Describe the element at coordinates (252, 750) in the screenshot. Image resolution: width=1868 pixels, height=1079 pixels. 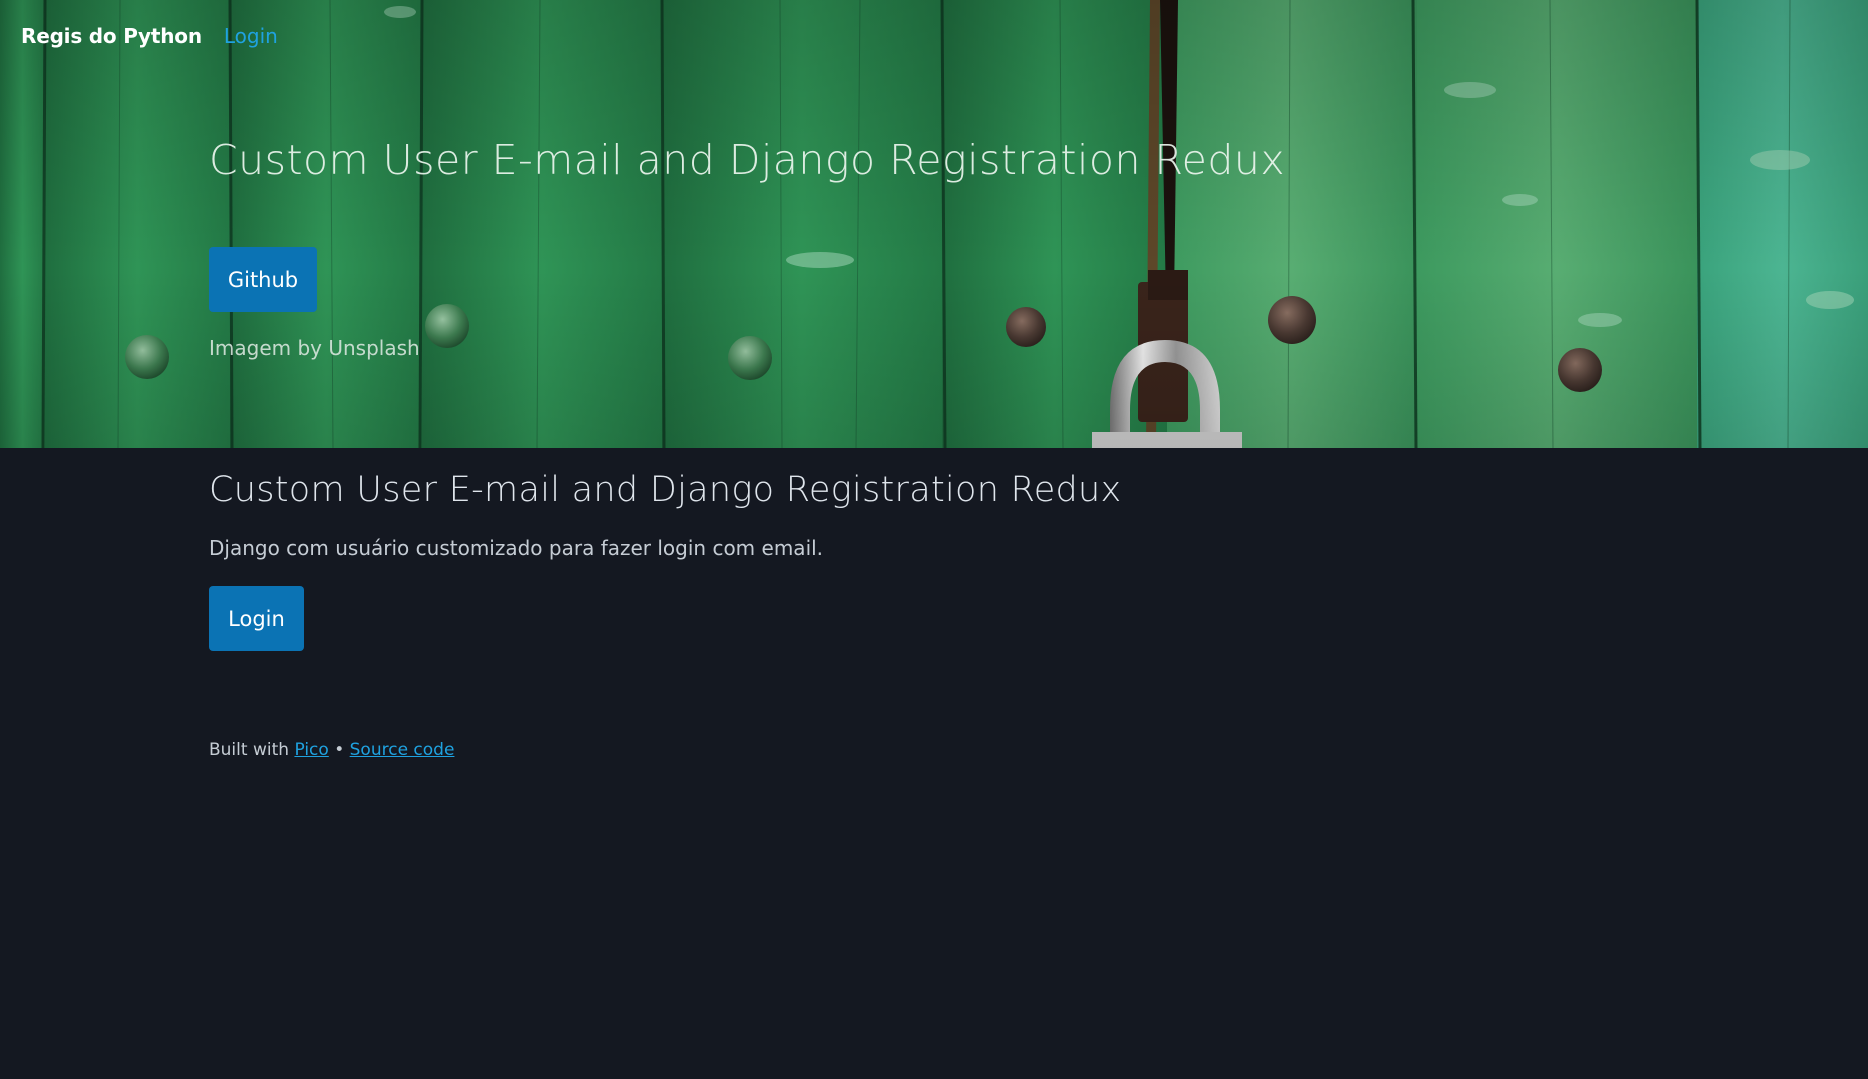
I see `footer-built-with-text: Built with` at that location.